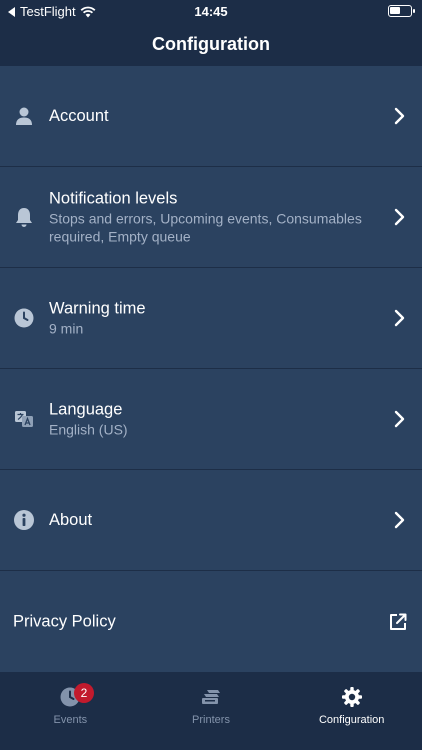 Image resolution: width=422 pixels, height=750 pixels. What do you see at coordinates (401, 11) in the screenshot?
I see `battery-icon` at bounding box center [401, 11].